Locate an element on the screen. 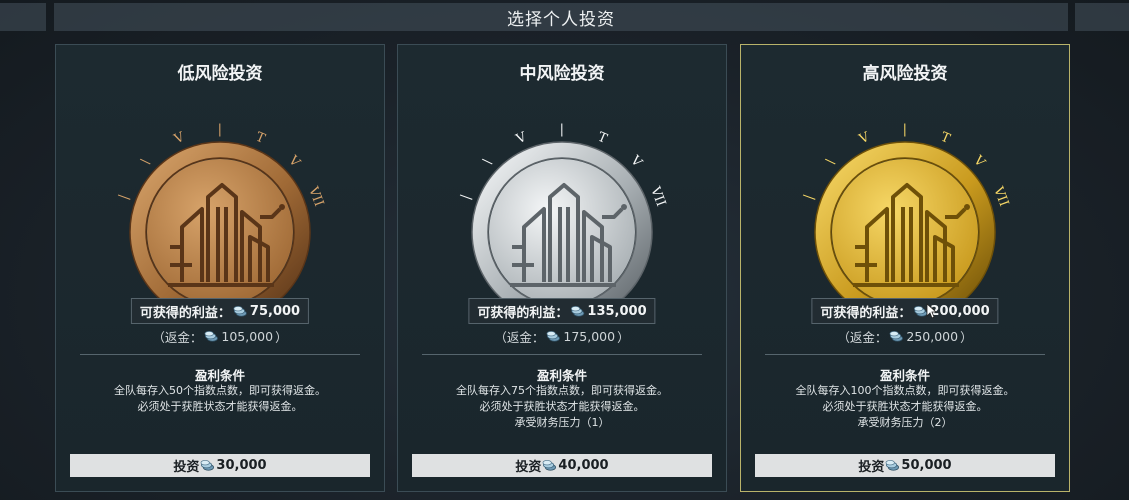  header-side-right is located at coordinates (1102, 17).